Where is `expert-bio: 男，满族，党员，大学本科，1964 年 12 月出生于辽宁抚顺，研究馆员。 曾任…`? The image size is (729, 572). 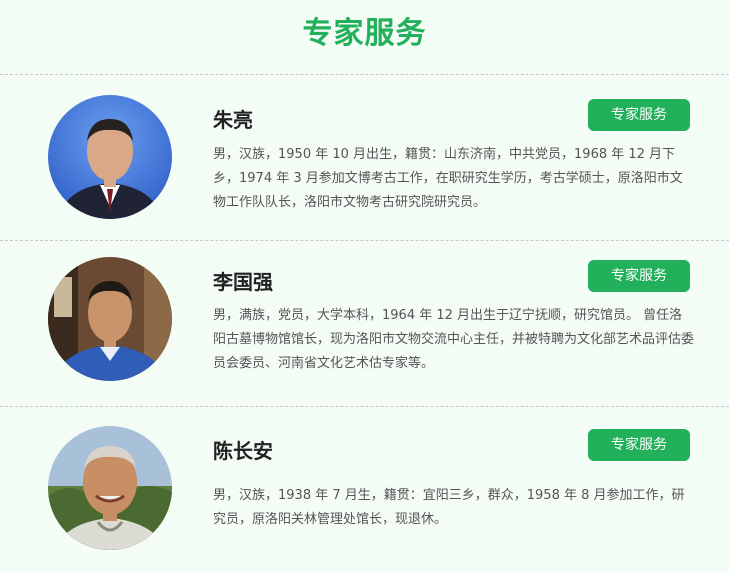
expert-bio: 男，满族，党员，大学本科，1964 年 12 月出生于辽宁抚顺，研究馆员。 曾任… is located at coordinates (454, 339).